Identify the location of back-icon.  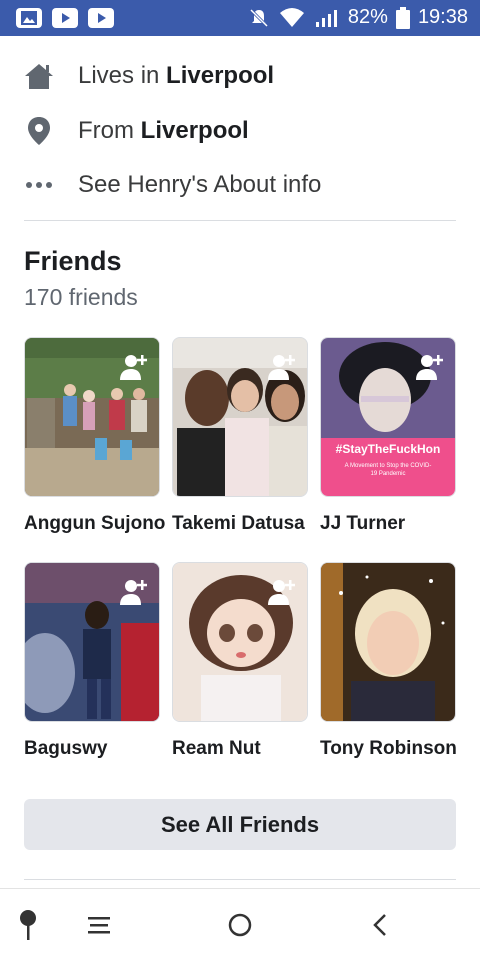
(380, 925).